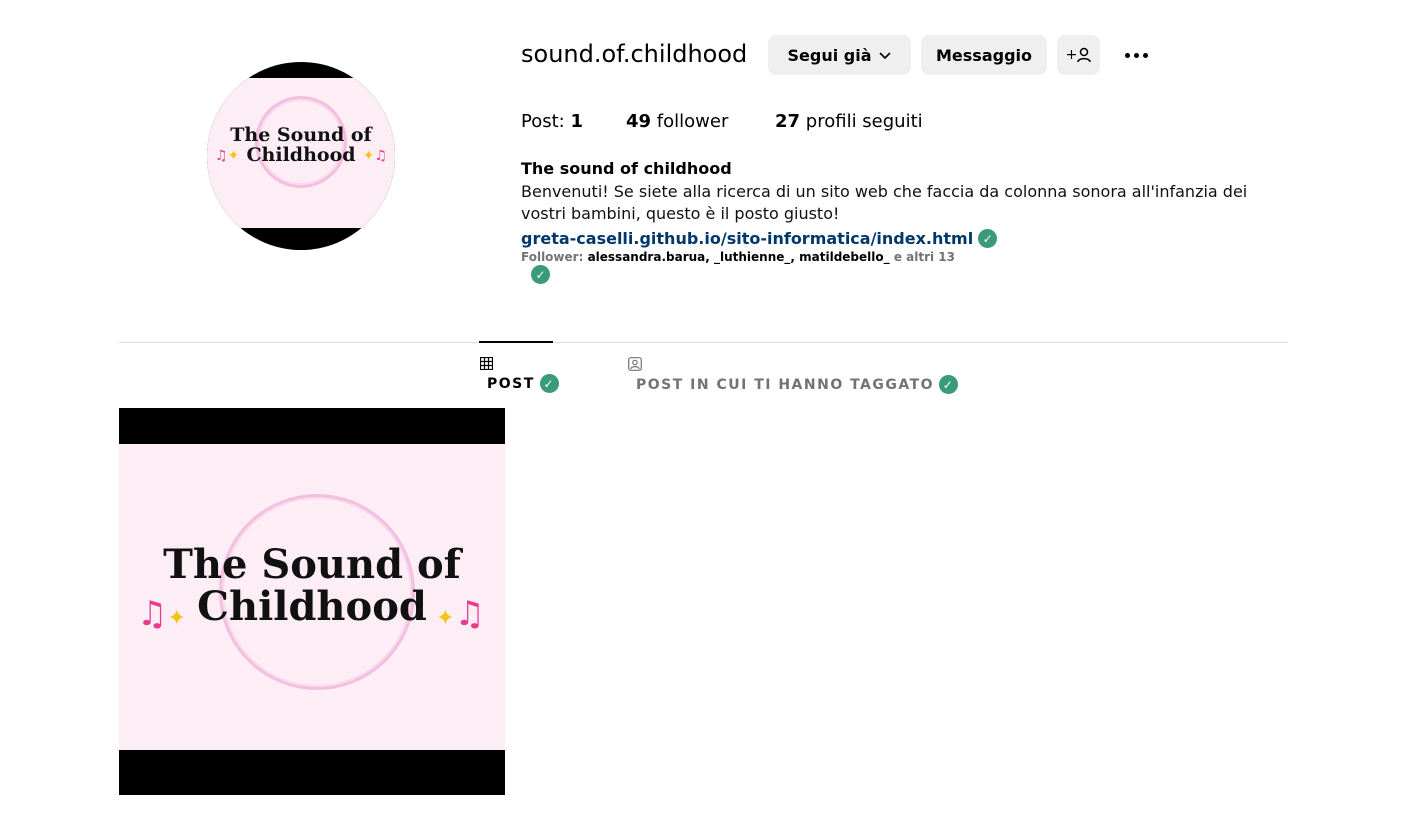  I want to click on following-label: profili seguiti, so click(864, 121).